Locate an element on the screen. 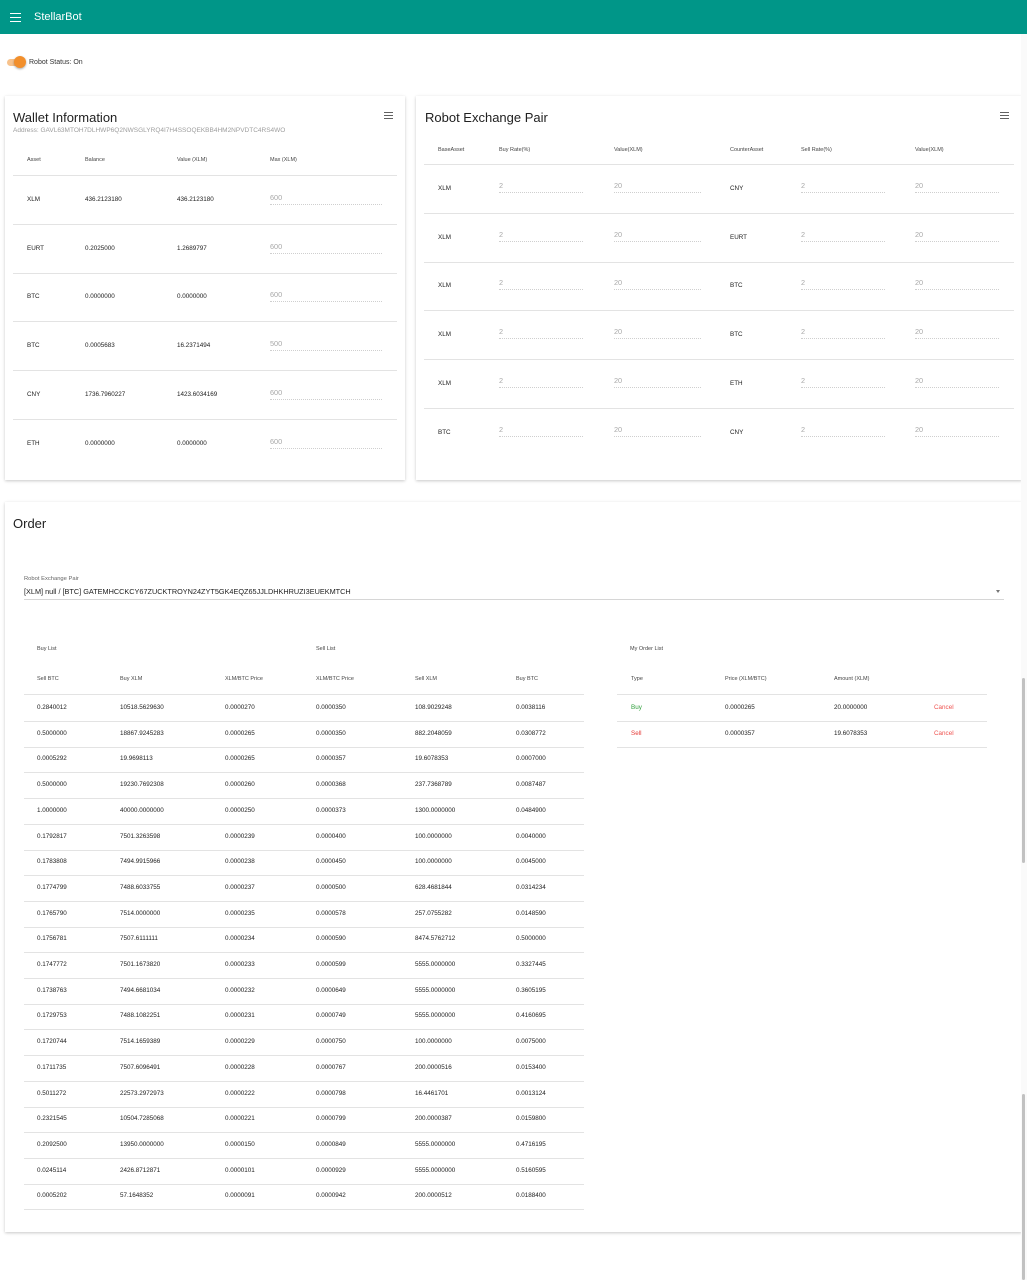  wallet-asset: CNY is located at coordinates (34, 394).